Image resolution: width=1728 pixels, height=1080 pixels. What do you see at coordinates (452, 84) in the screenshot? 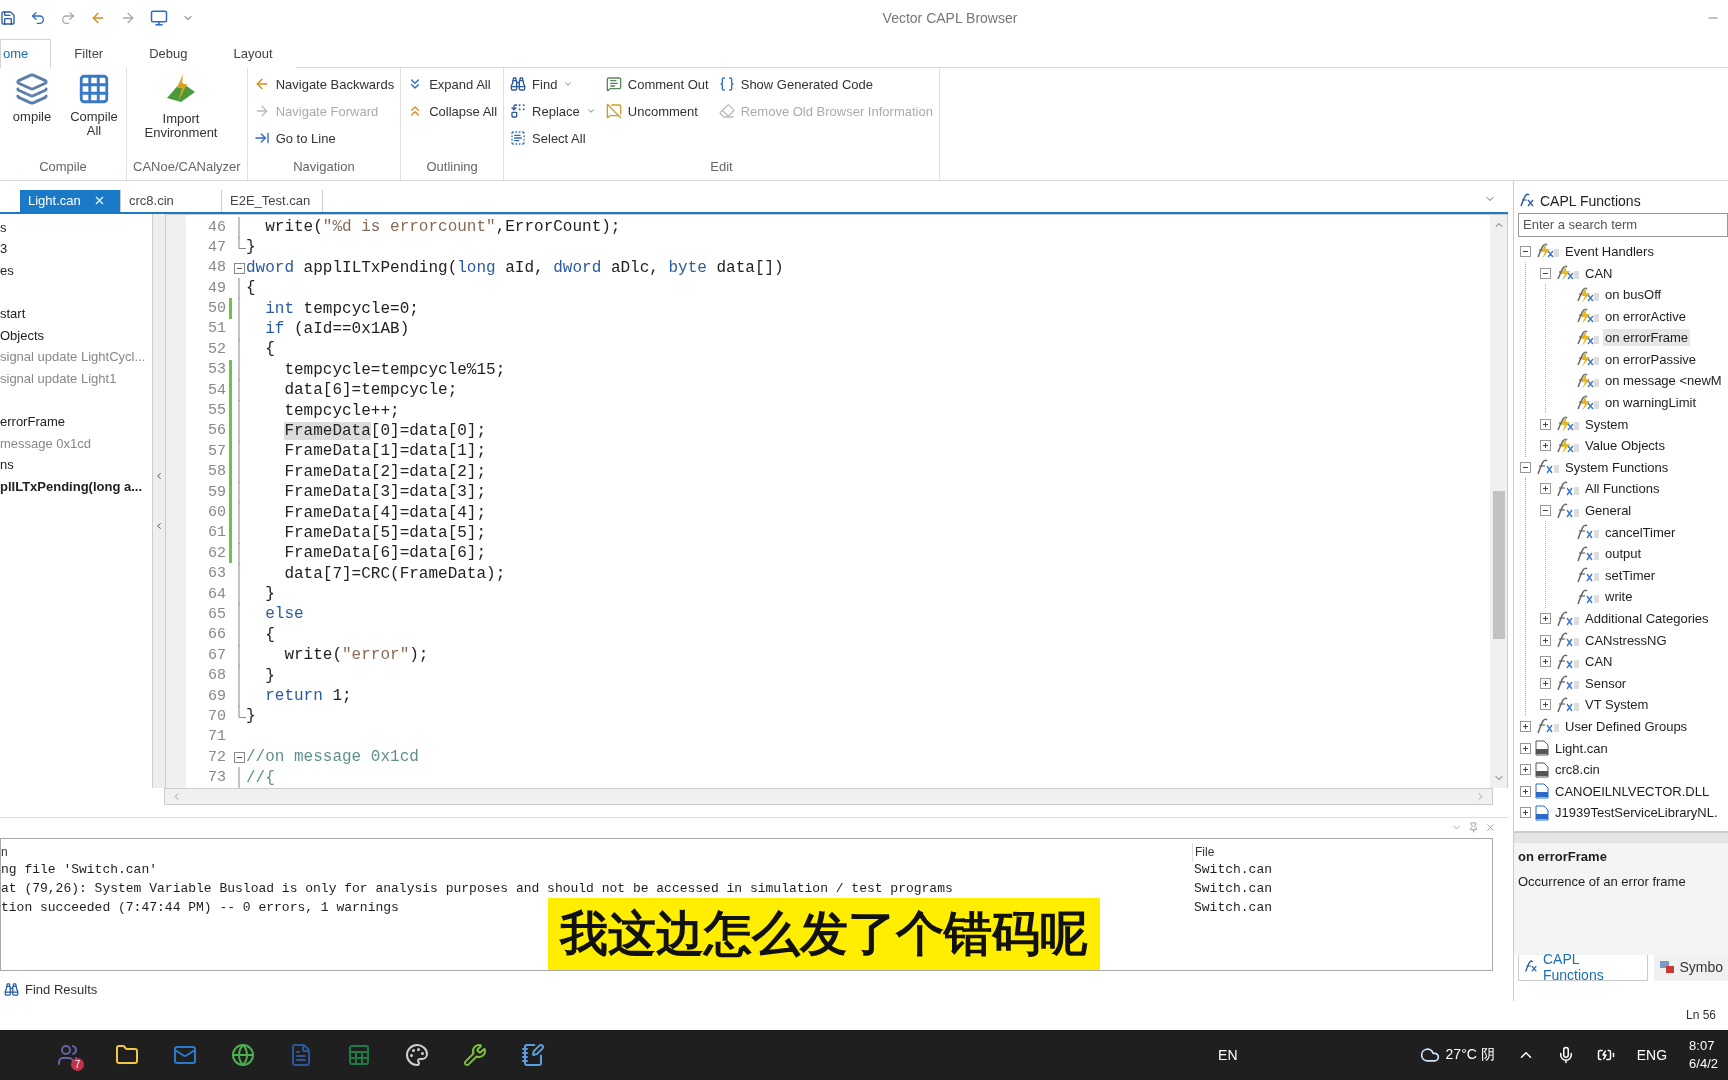
I see `ribbon-button: Expand All` at bounding box center [452, 84].